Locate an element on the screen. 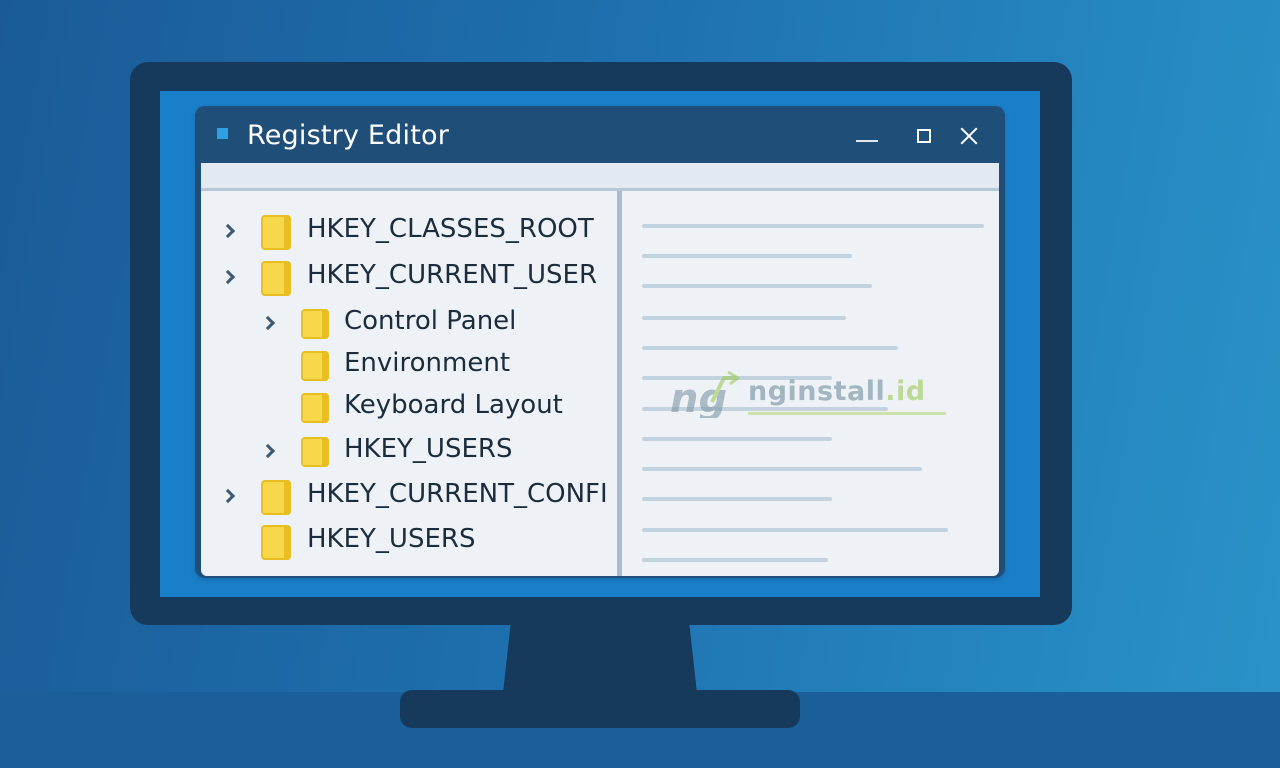 Image resolution: width=1280 pixels, height=768 pixels. site-watermark: ng nginstall.id is located at coordinates (813, 392).